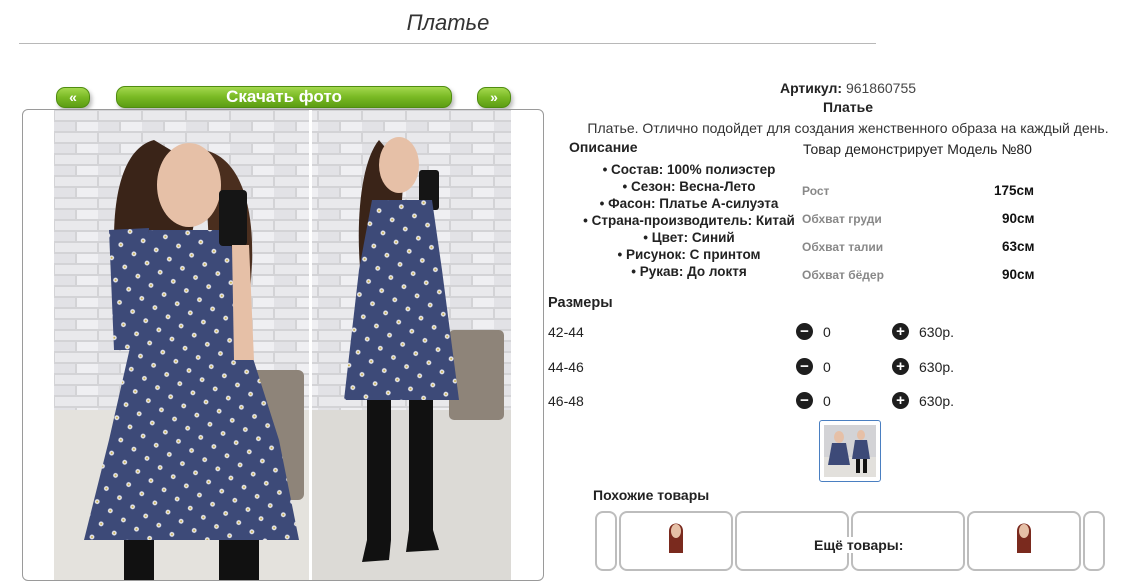 The image size is (1135, 581). What do you see at coordinates (689, 169) in the screenshot?
I see `feature-item: • Состав: 100% полиэстер` at bounding box center [689, 169].